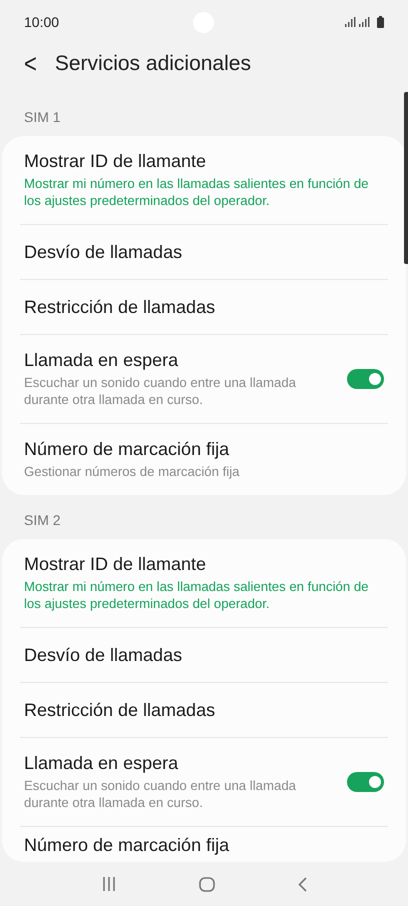 This screenshot has width=408, height=906. Describe the element at coordinates (380, 22) in the screenshot. I see `battery-icon` at that location.